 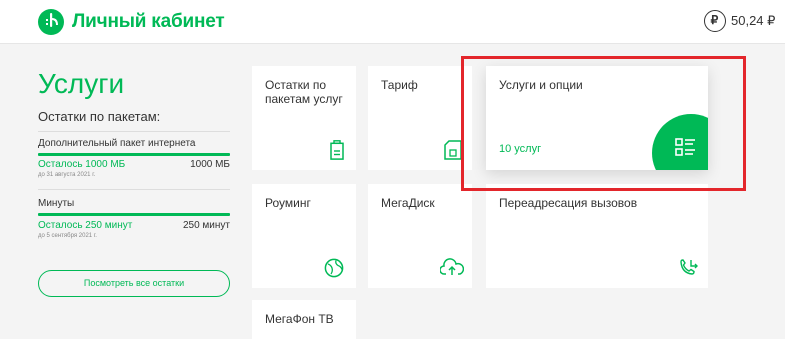 What do you see at coordinates (206, 225) in the screenshot?
I see `package-total-minutes: 250 минут` at bounding box center [206, 225].